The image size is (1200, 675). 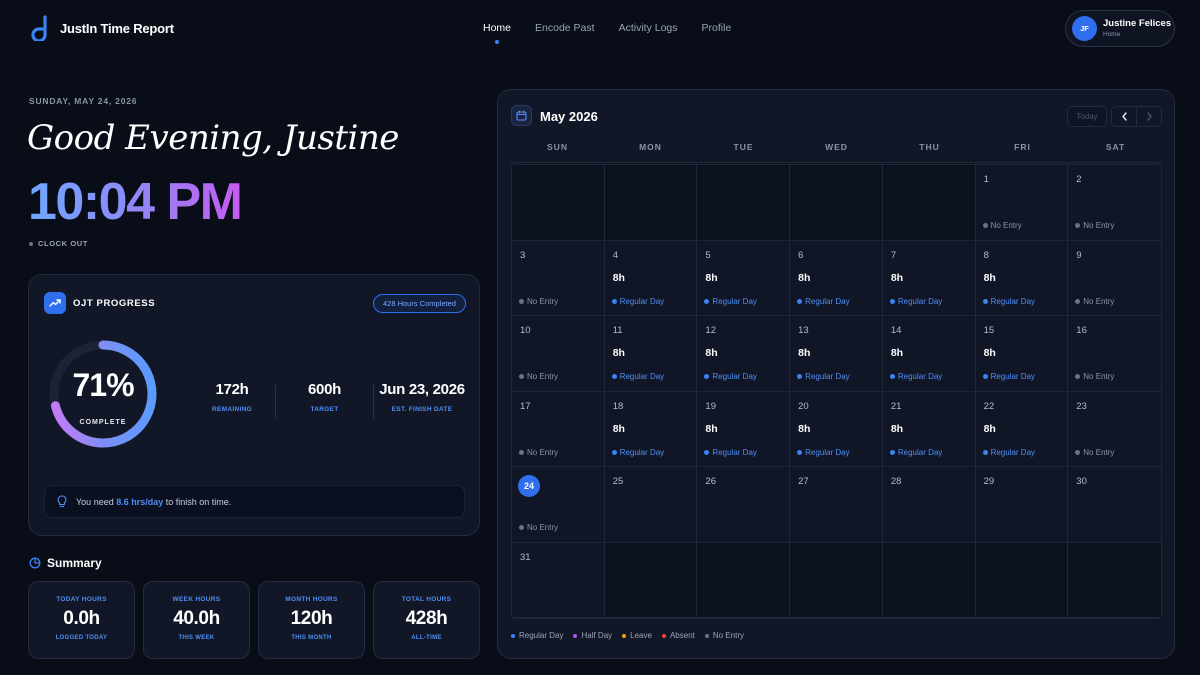 I want to click on day-number: 15, so click(x=989, y=330).